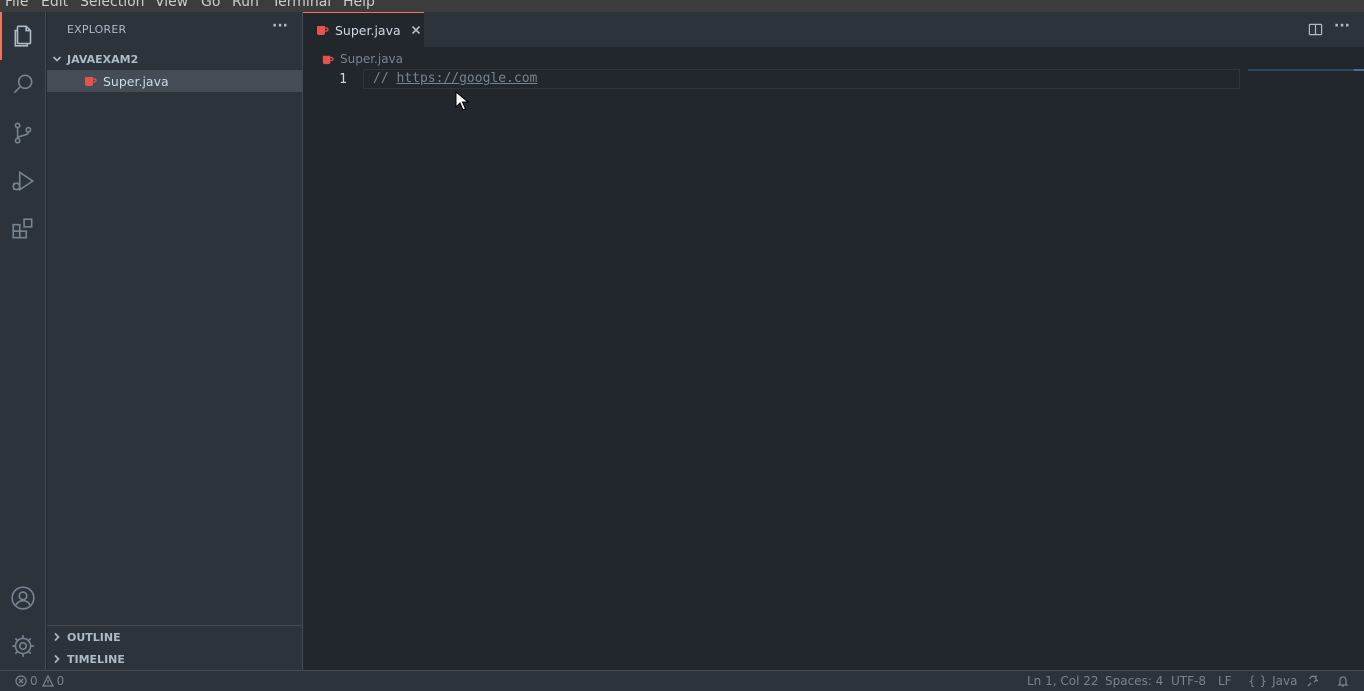  Describe the element at coordinates (368, 30) in the screenshot. I see `tab-label: Super.java` at that location.